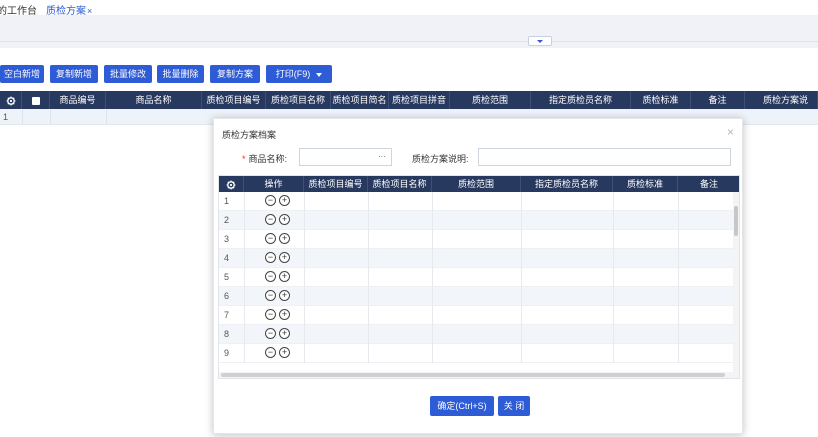  I want to click on col-item-pinyin: 质检项目拼音, so click(419, 100).